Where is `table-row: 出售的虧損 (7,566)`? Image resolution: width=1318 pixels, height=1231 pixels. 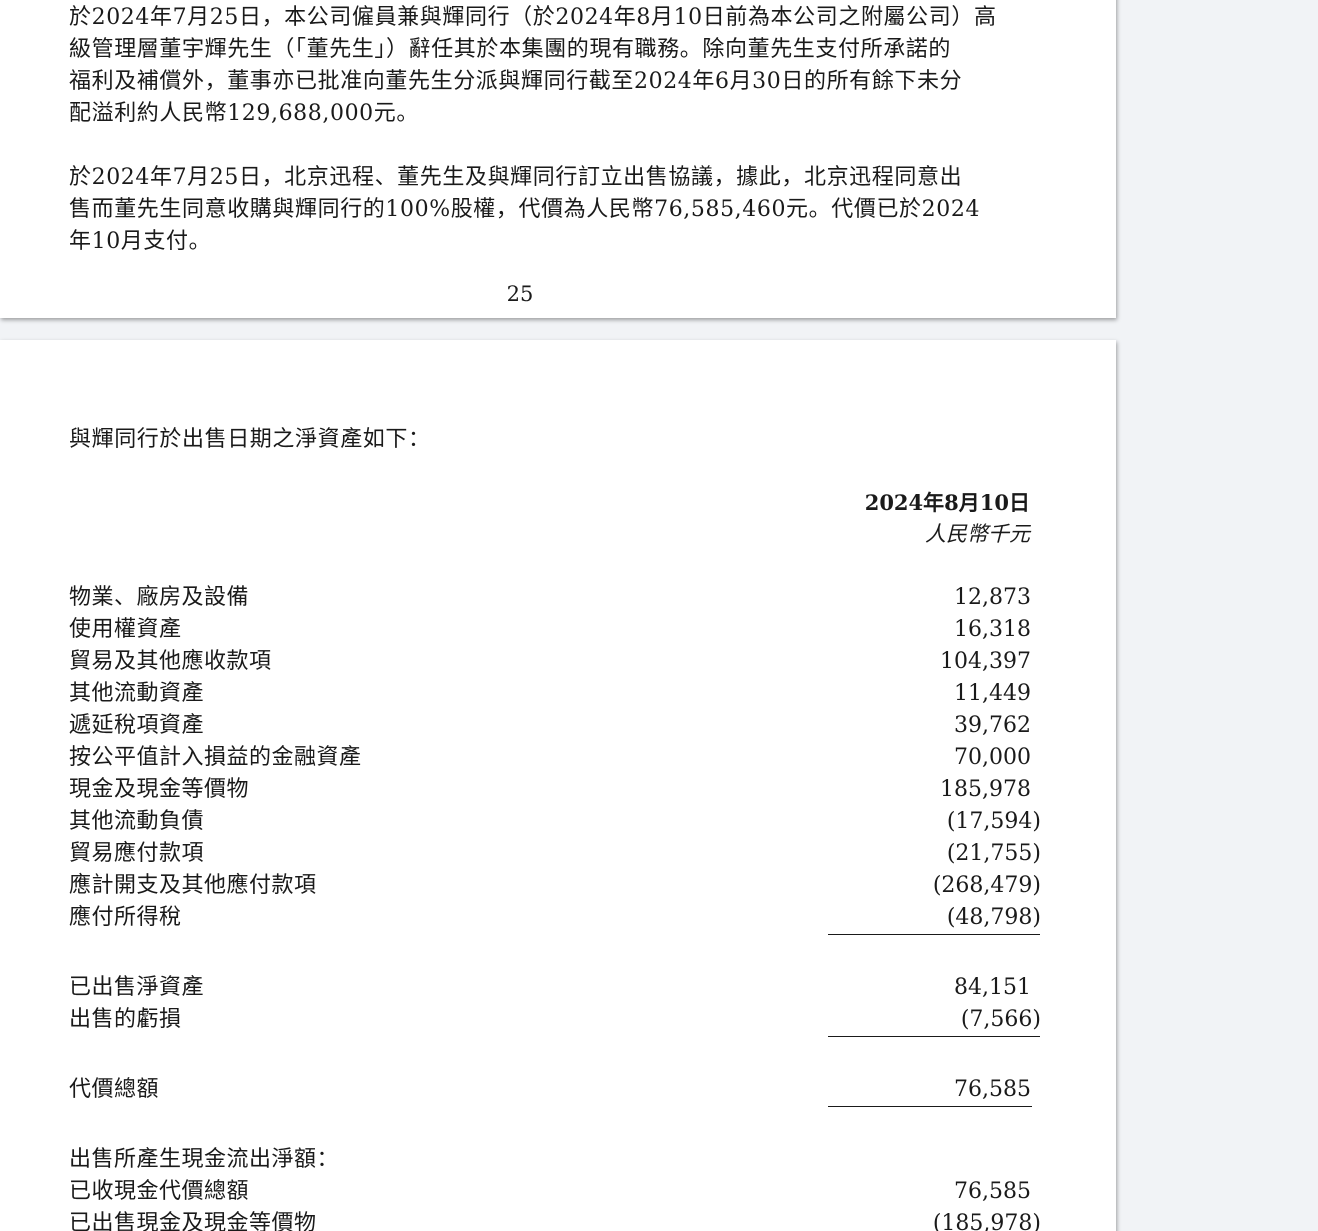 table-row: 出售的虧損 (7,566) is located at coordinates (555, 1020).